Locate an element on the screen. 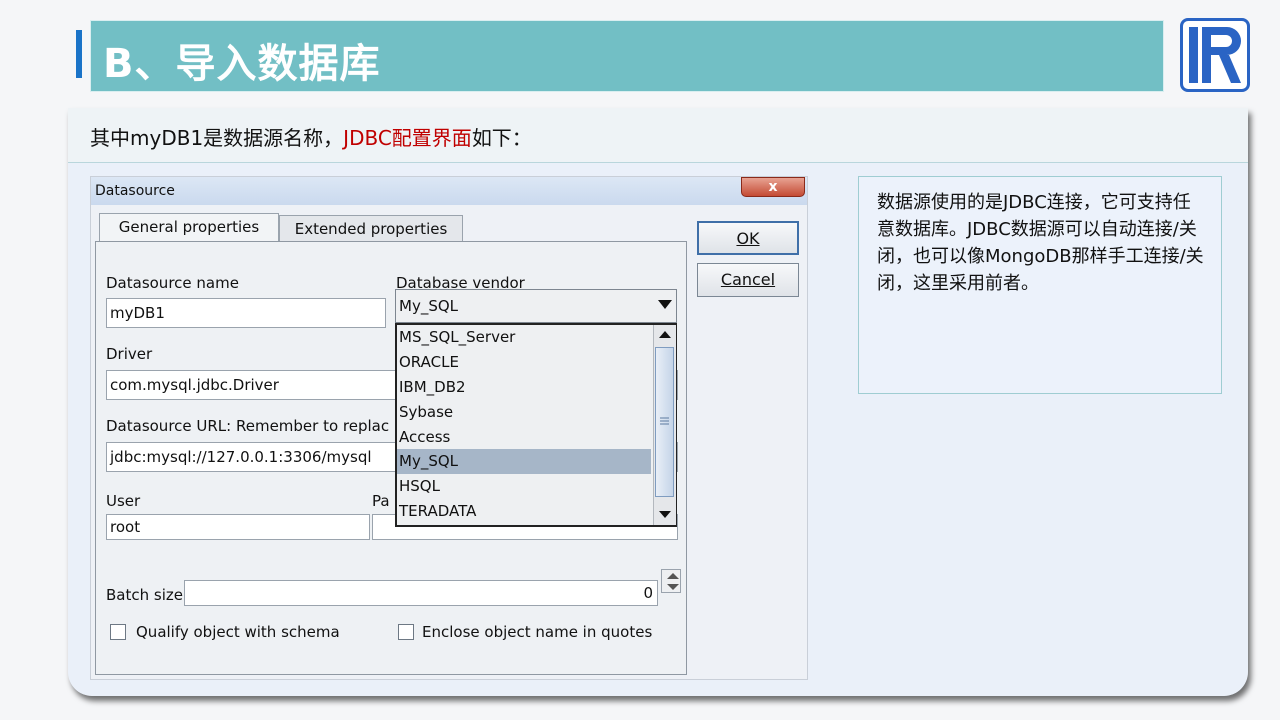  close-button: x is located at coordinates (773, 187).